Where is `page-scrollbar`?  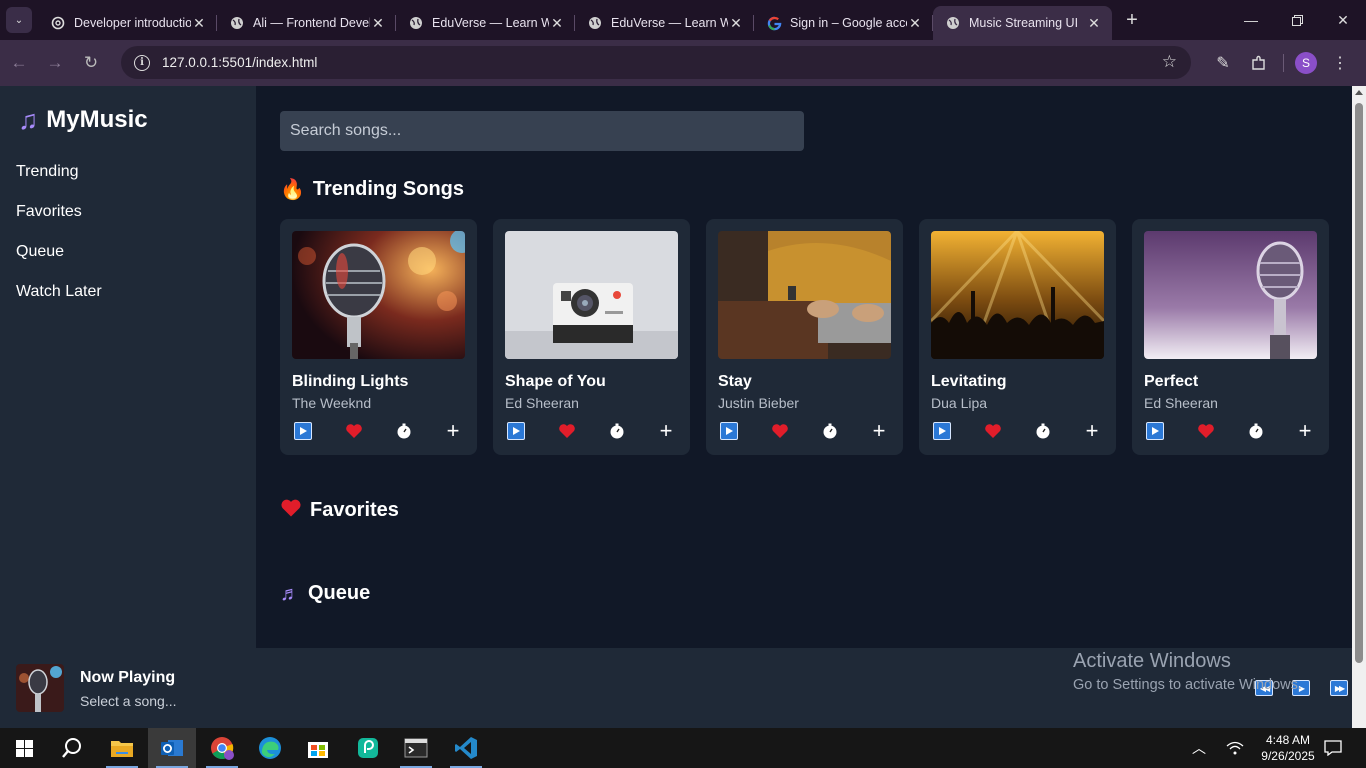
page-scrollbar is located at coordinates (1359, 407).